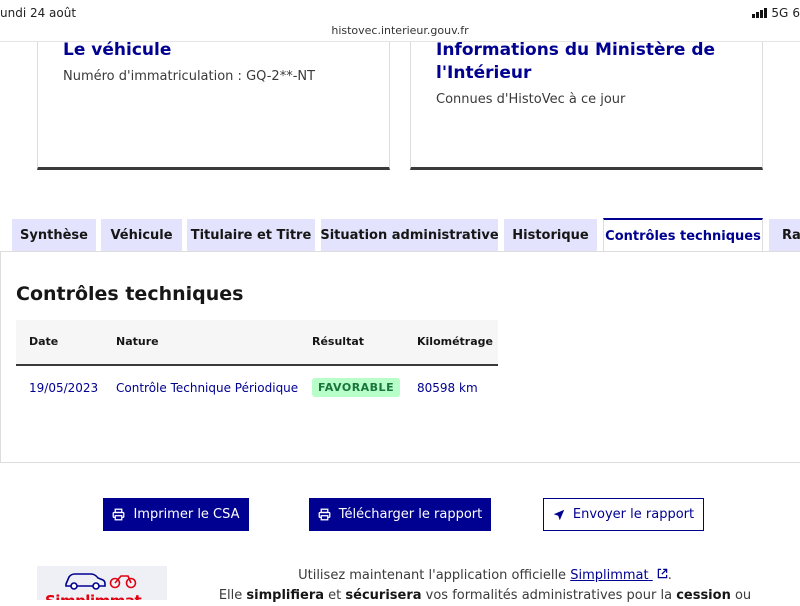 The image size is (800, 606). What do you see at coordinates (784, 235) in the screenshot?
I see `tab-rapport: Rap` at bounding box center [784, 235].